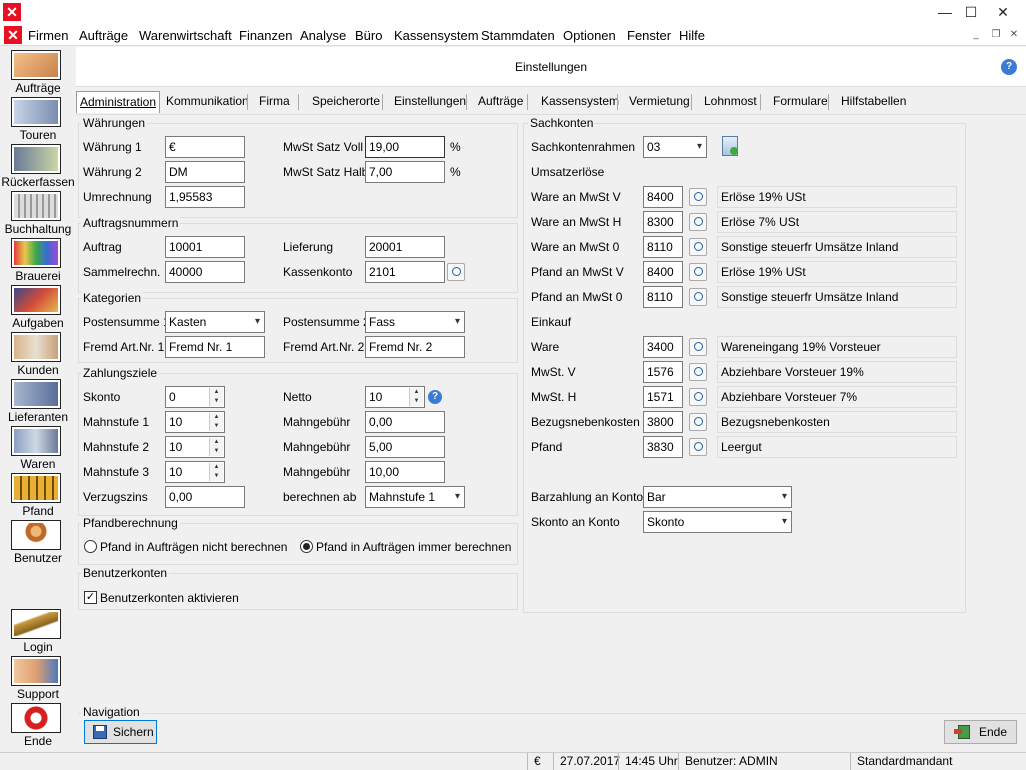  What do you see at coordinates (193, 547) in the screenshot?
I see `pfand-nicht-label: Pfand in Aufträgen nicht berechnen` at bounding box center [193, 547].